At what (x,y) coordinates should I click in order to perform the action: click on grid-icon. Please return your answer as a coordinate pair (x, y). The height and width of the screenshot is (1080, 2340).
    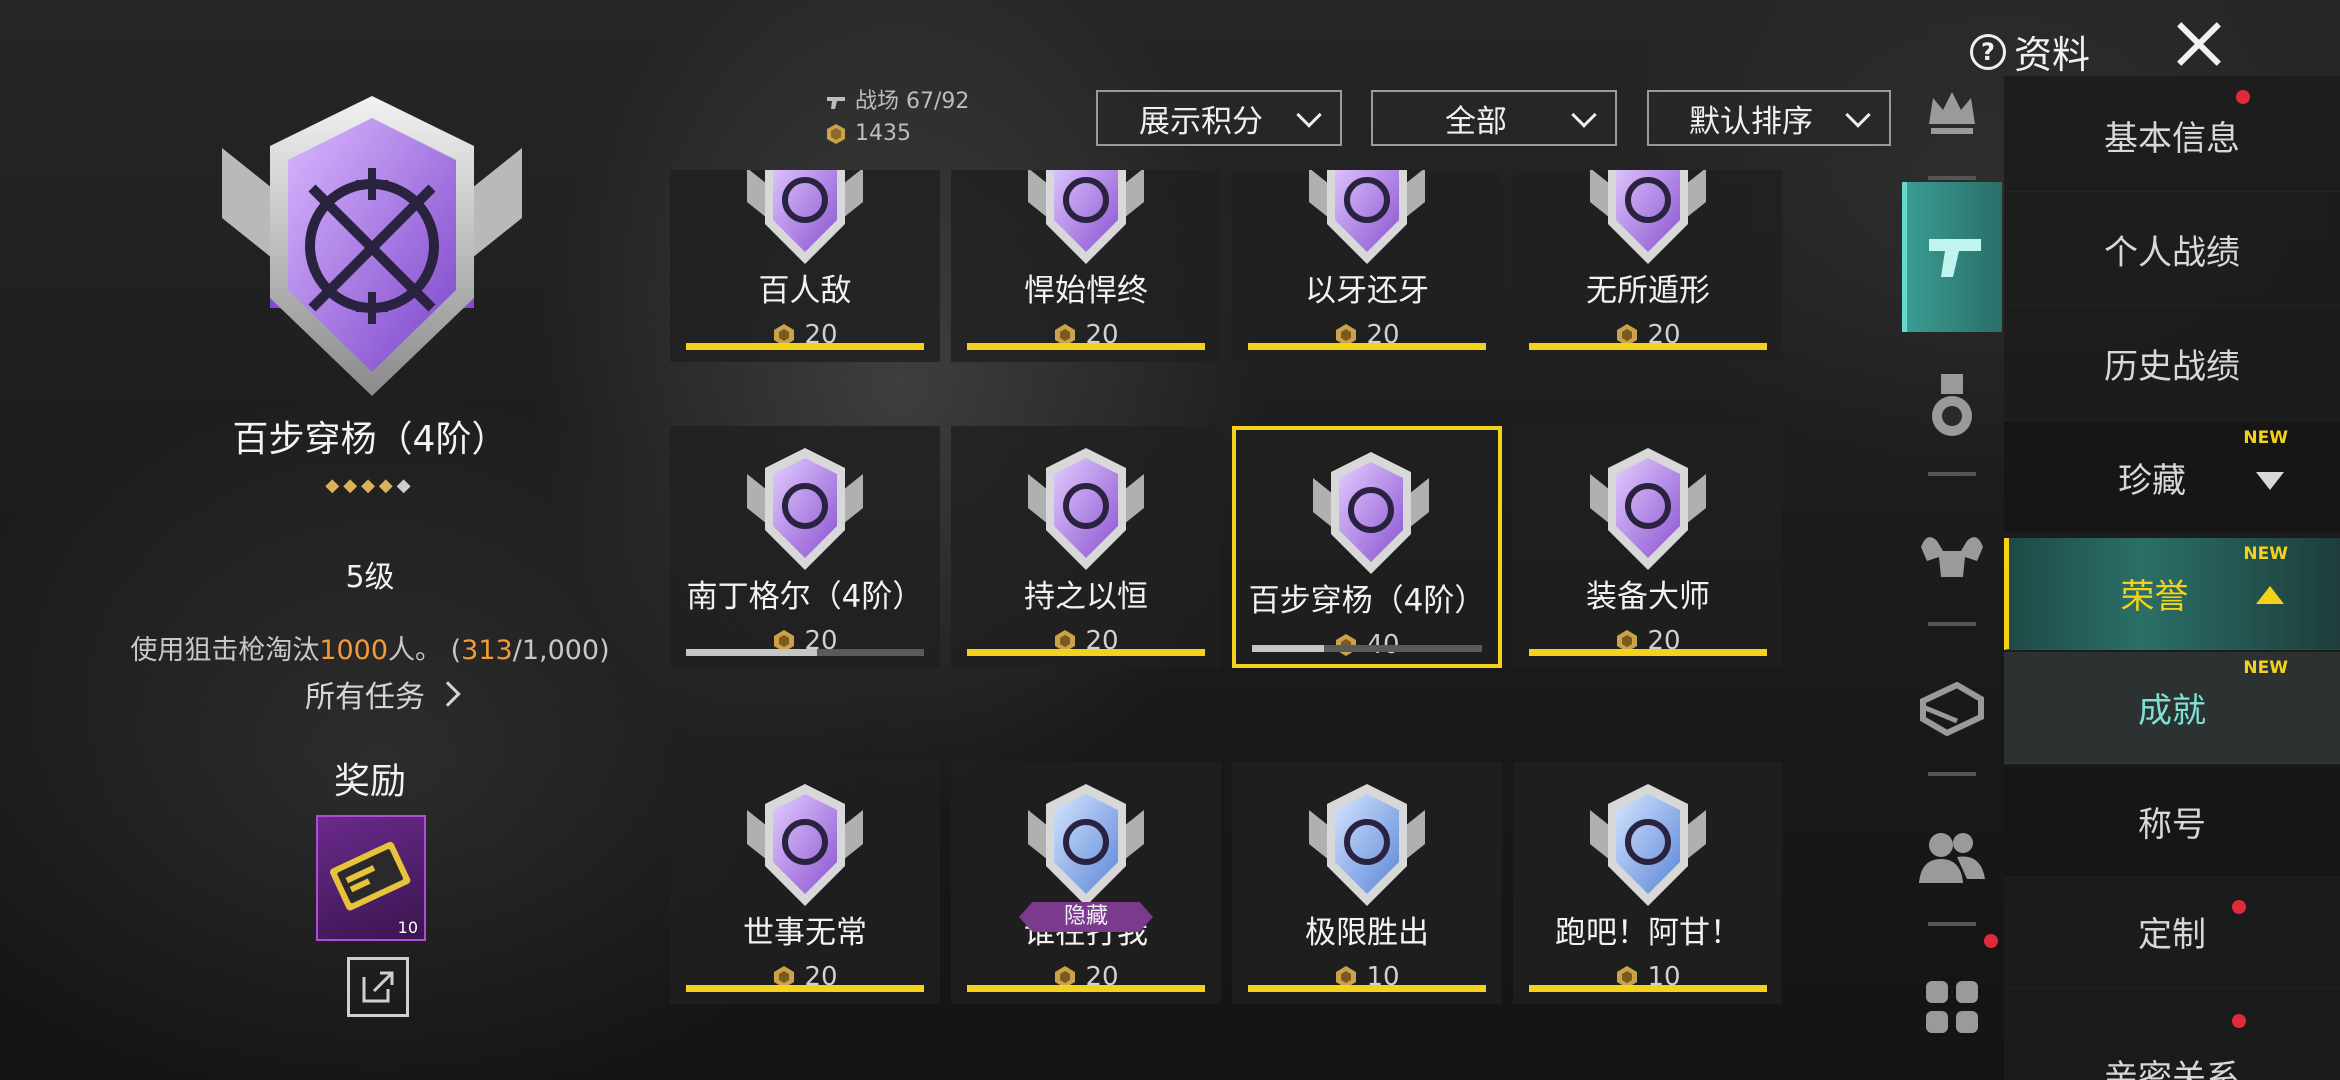
    Looking at the image, I should click on (1952, 1007).